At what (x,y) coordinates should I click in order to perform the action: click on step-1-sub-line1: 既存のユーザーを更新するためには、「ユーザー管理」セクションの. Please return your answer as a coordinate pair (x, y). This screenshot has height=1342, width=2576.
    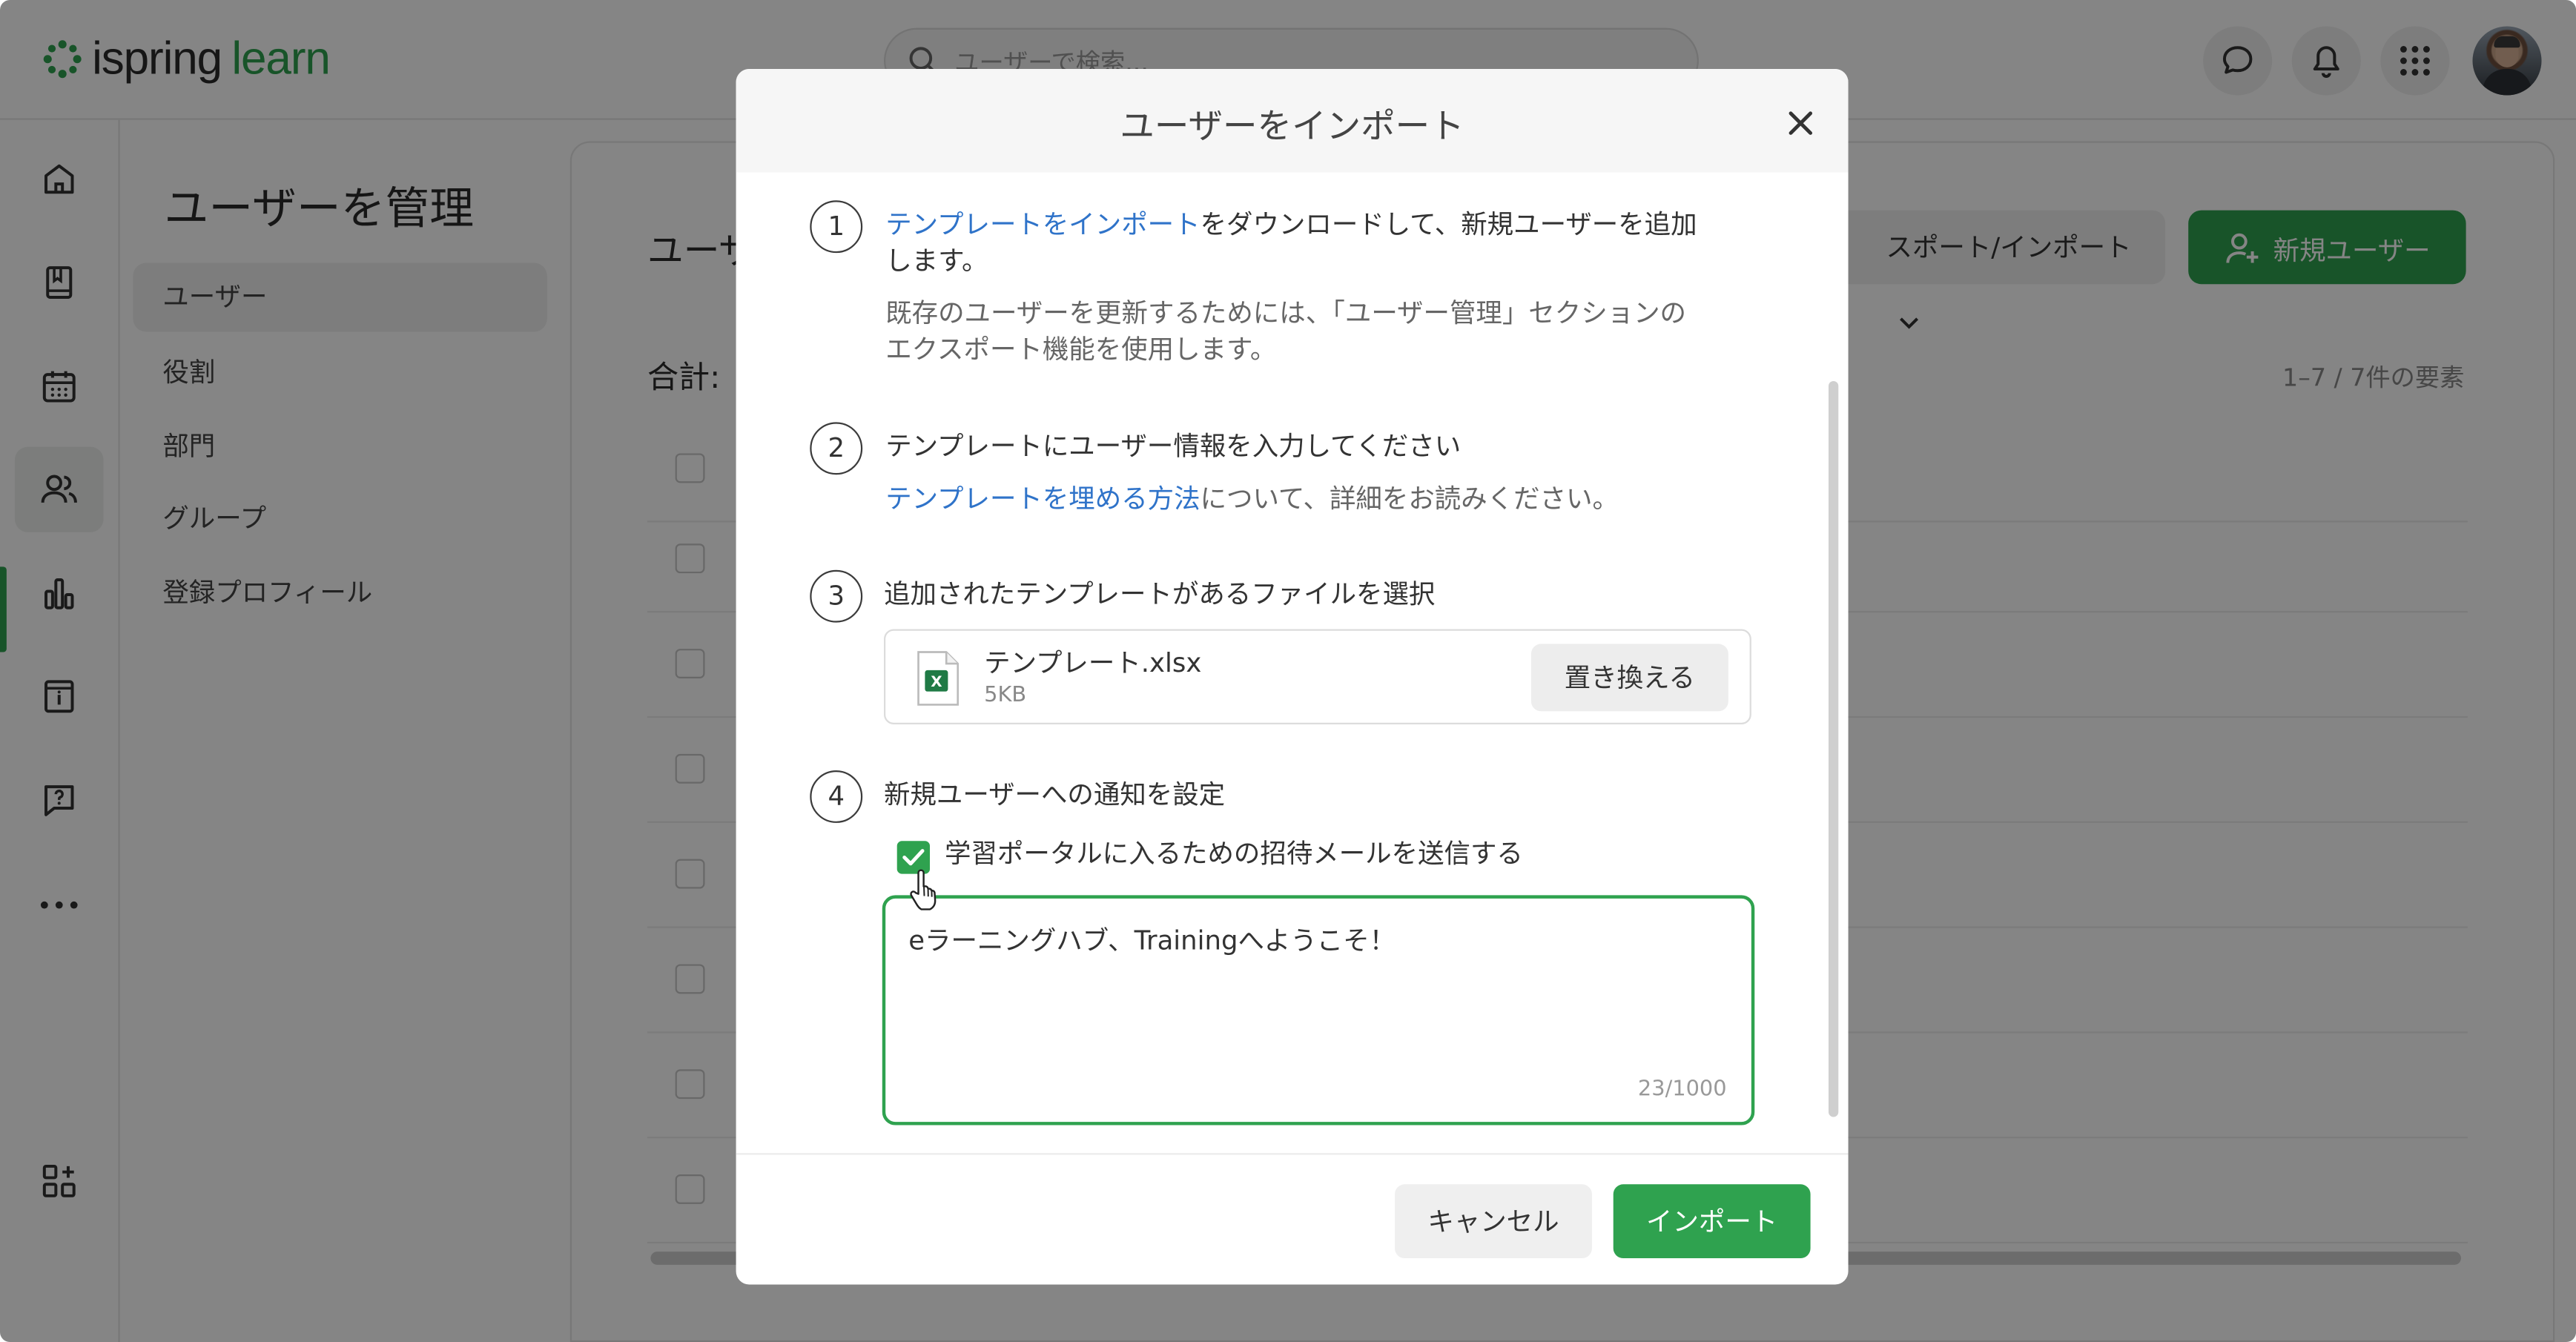
    Looking at the image, I should click on (1286, 313).